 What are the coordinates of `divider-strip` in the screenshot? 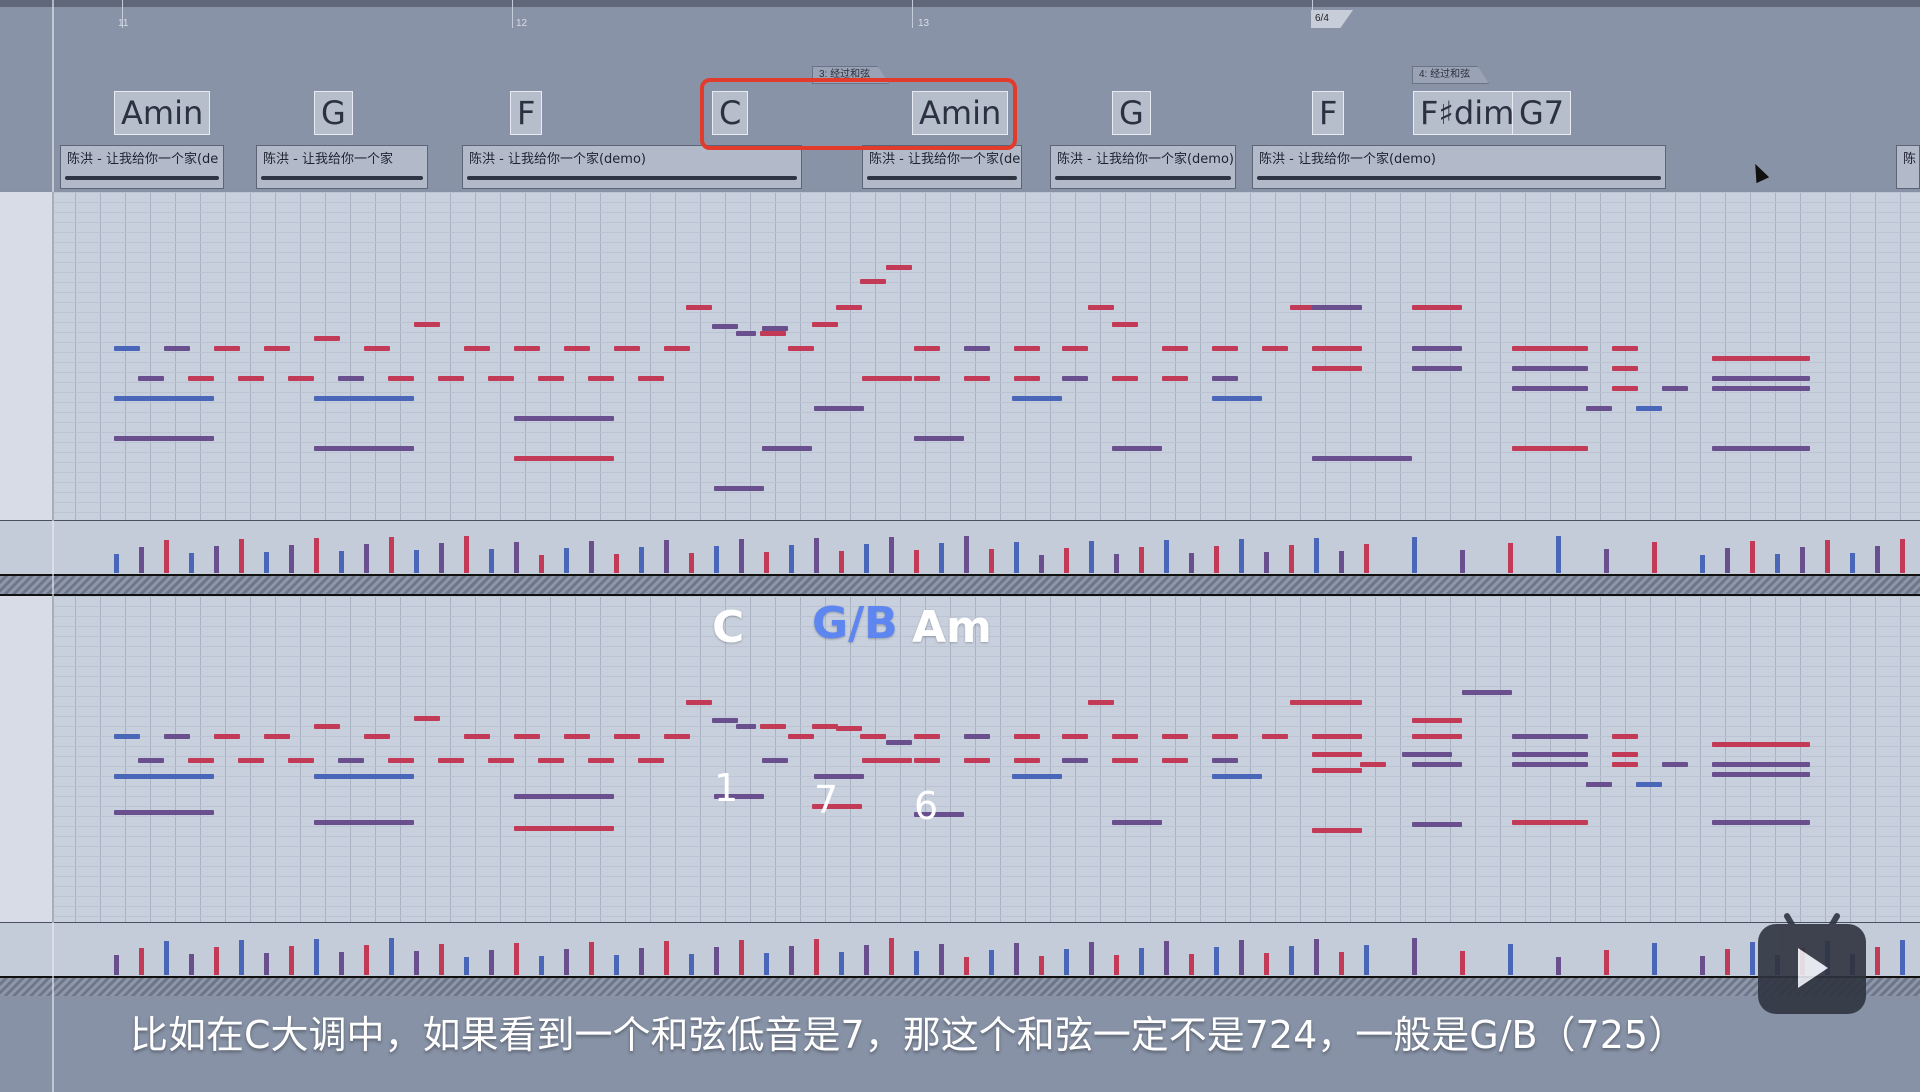 It's located at (960, 987).